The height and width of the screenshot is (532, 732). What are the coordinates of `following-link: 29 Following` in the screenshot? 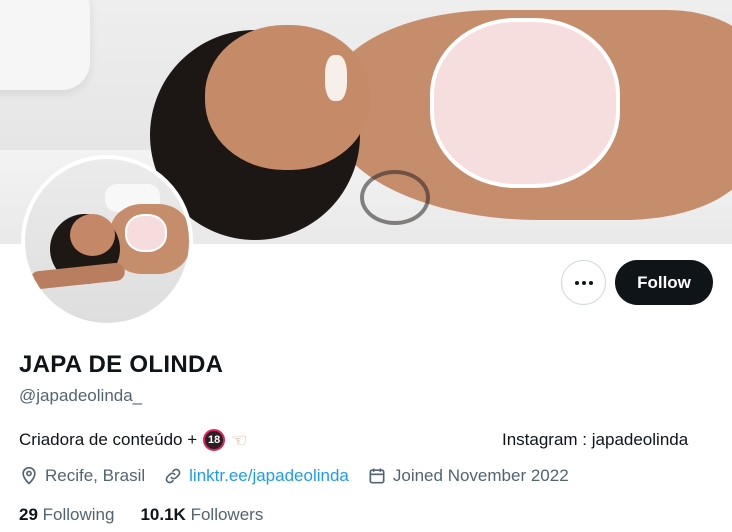 It's located at (66, 515).